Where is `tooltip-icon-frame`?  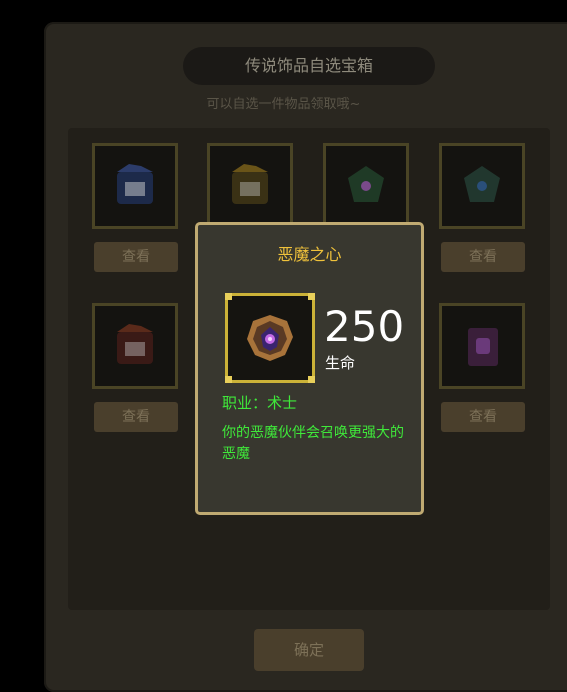
tooltip-icon-frame is located at coordinates (270, 338).